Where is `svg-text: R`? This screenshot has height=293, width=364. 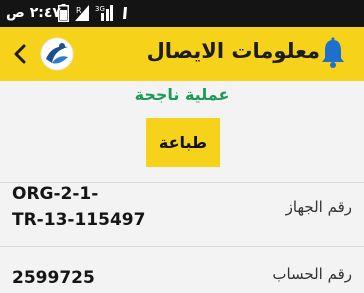 svg-text: R is located at coordinates (79, 10).